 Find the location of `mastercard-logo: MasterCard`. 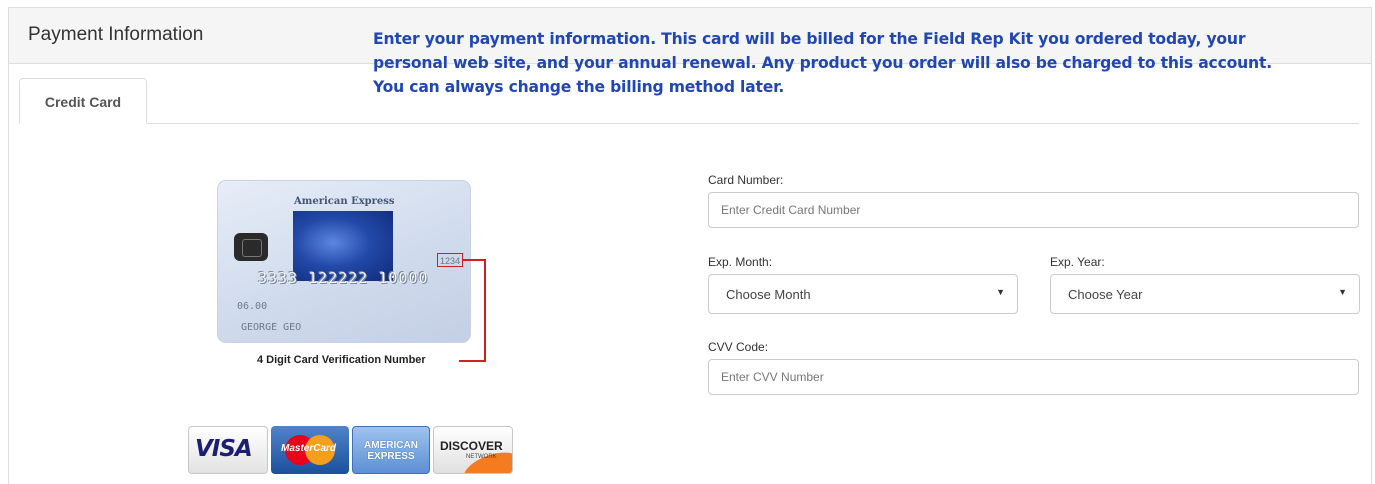

mastercard-logo: MasterCard is located at coordinates (310, 450).